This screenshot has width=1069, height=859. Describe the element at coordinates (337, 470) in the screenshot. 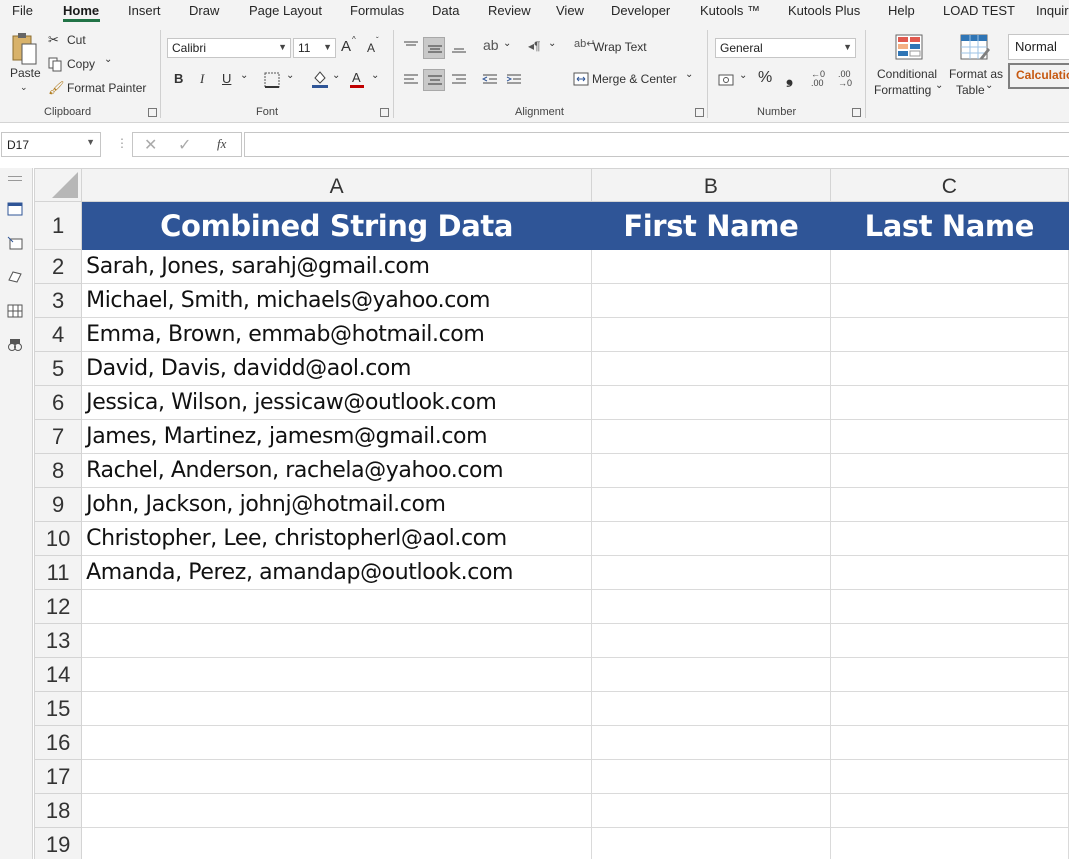

I see `cell-a8: Rachel, Anderson, rachela@yahoo.com` at that location.